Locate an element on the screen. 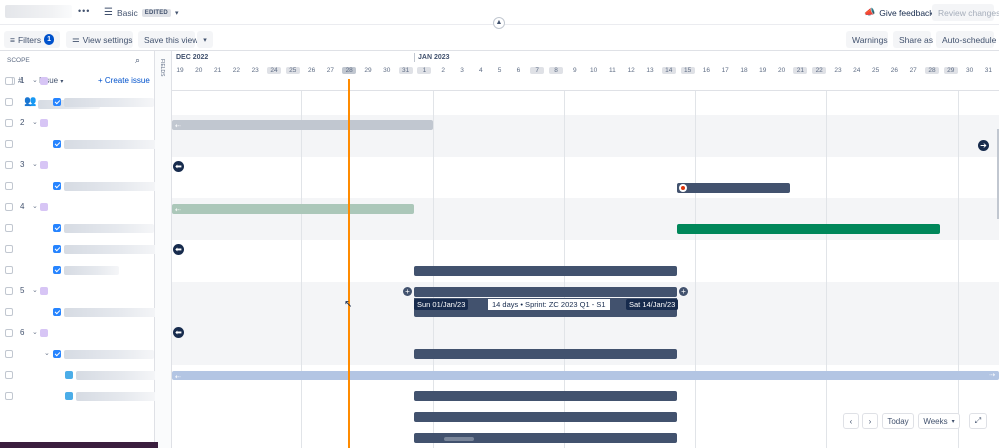 The width and height of the screenshot is (999, 448). view-settings-button: ⚌ View settings is located at coordinates (99, 39).